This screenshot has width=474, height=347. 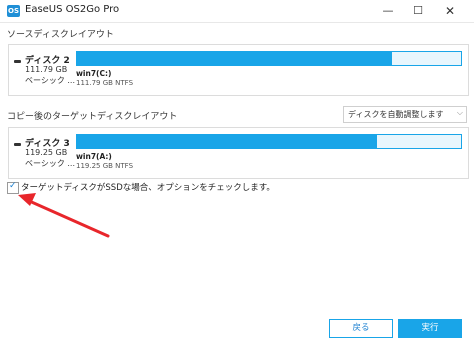 What do you see at coordinates (64, 215) in the screenshot?
I see `annotation-arrow-icon` at bounding box center [64, 215].